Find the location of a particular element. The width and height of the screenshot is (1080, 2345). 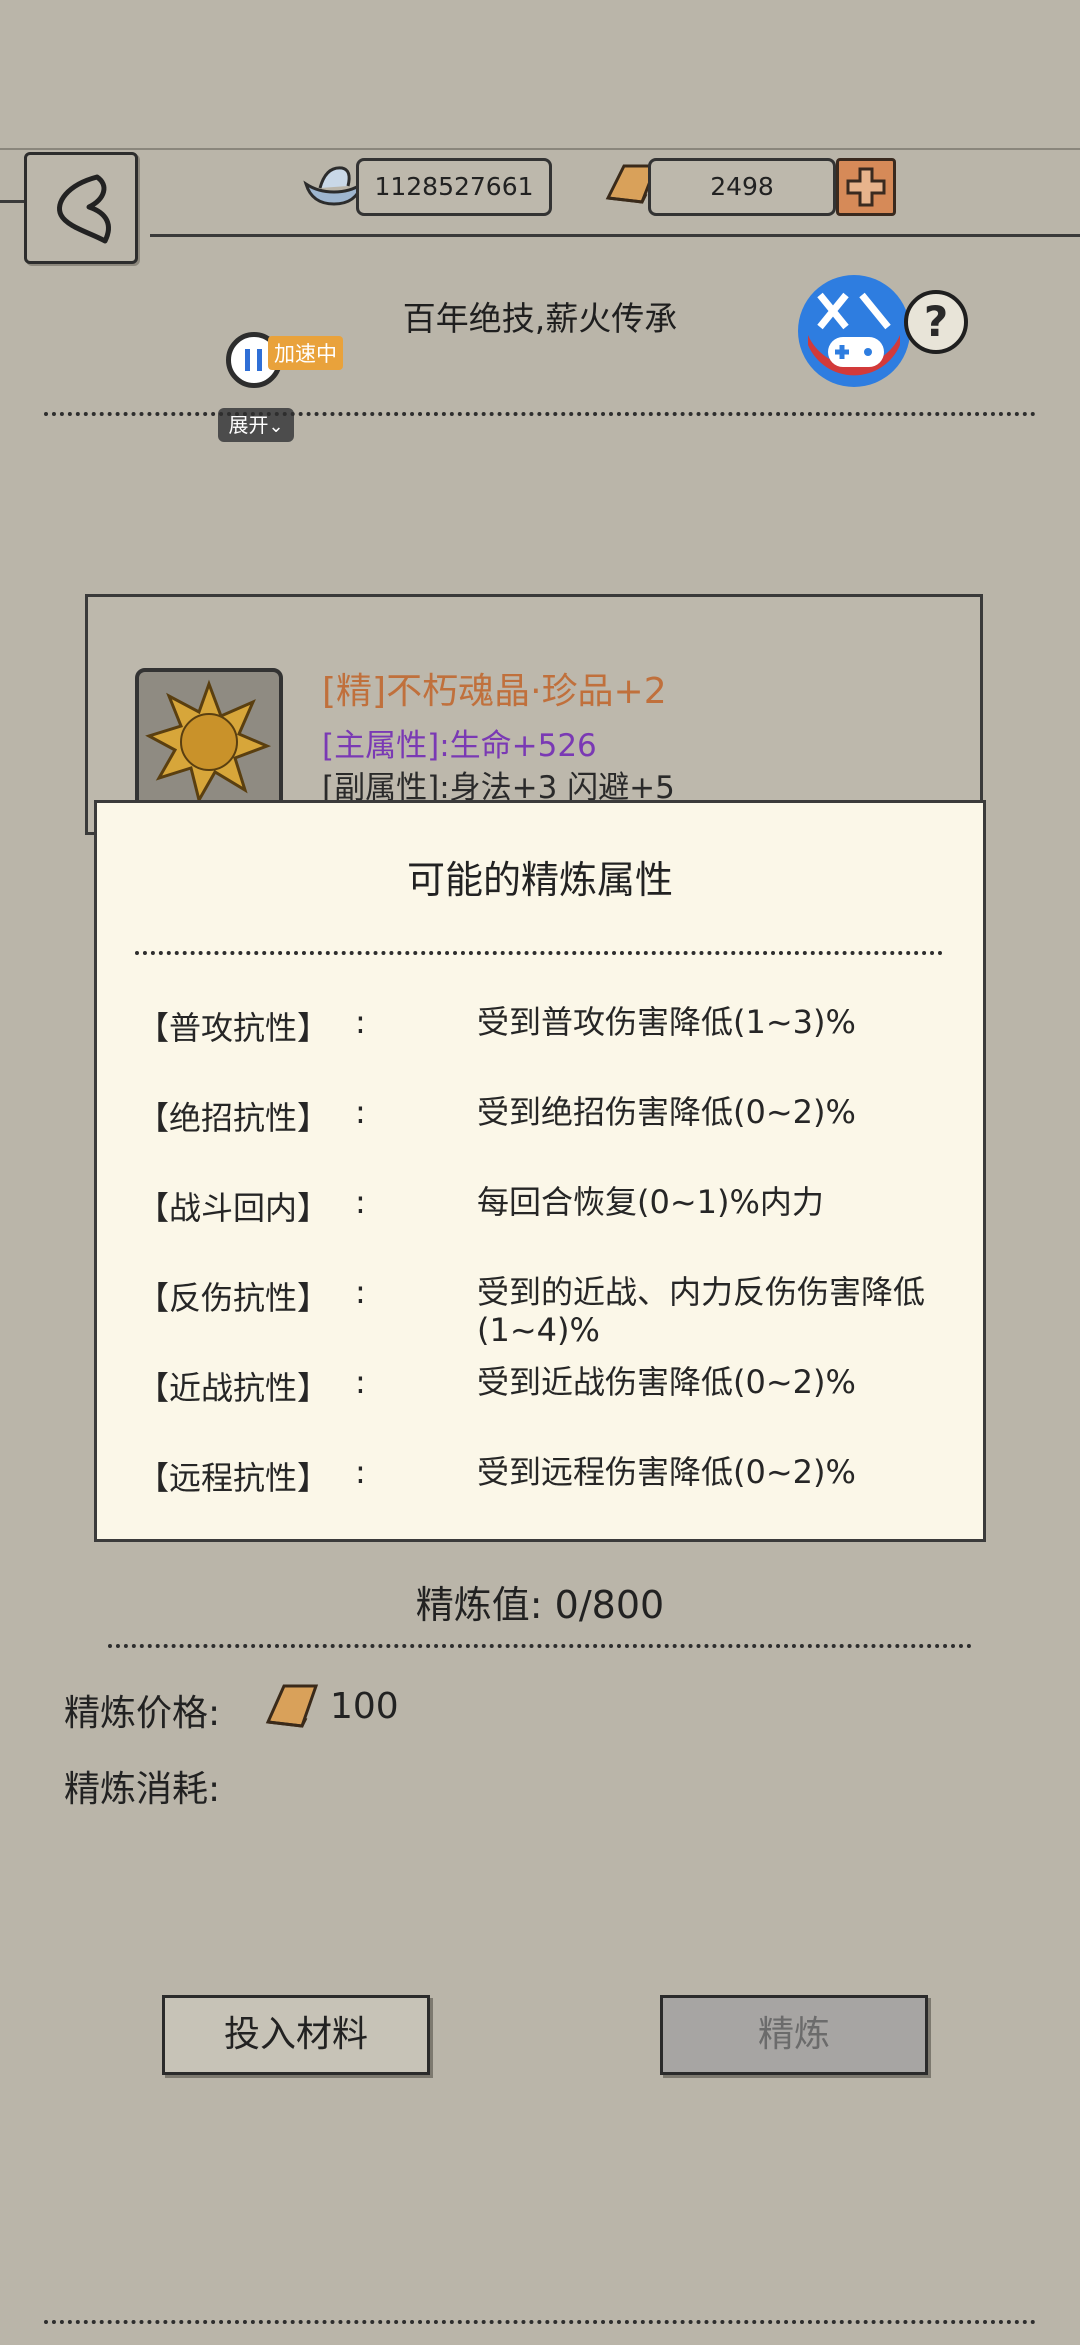

back-button is located at coordinates (81, 208).